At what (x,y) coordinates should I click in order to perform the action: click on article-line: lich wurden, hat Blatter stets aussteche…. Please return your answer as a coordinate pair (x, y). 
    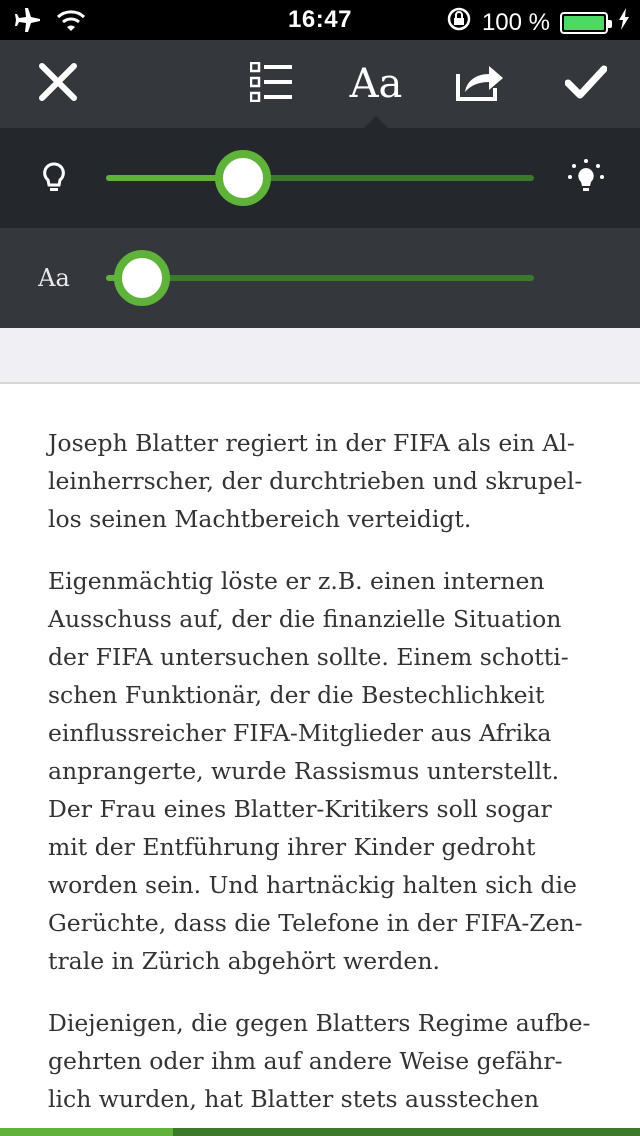
    Looking at the image, I should click on (293, 1099).